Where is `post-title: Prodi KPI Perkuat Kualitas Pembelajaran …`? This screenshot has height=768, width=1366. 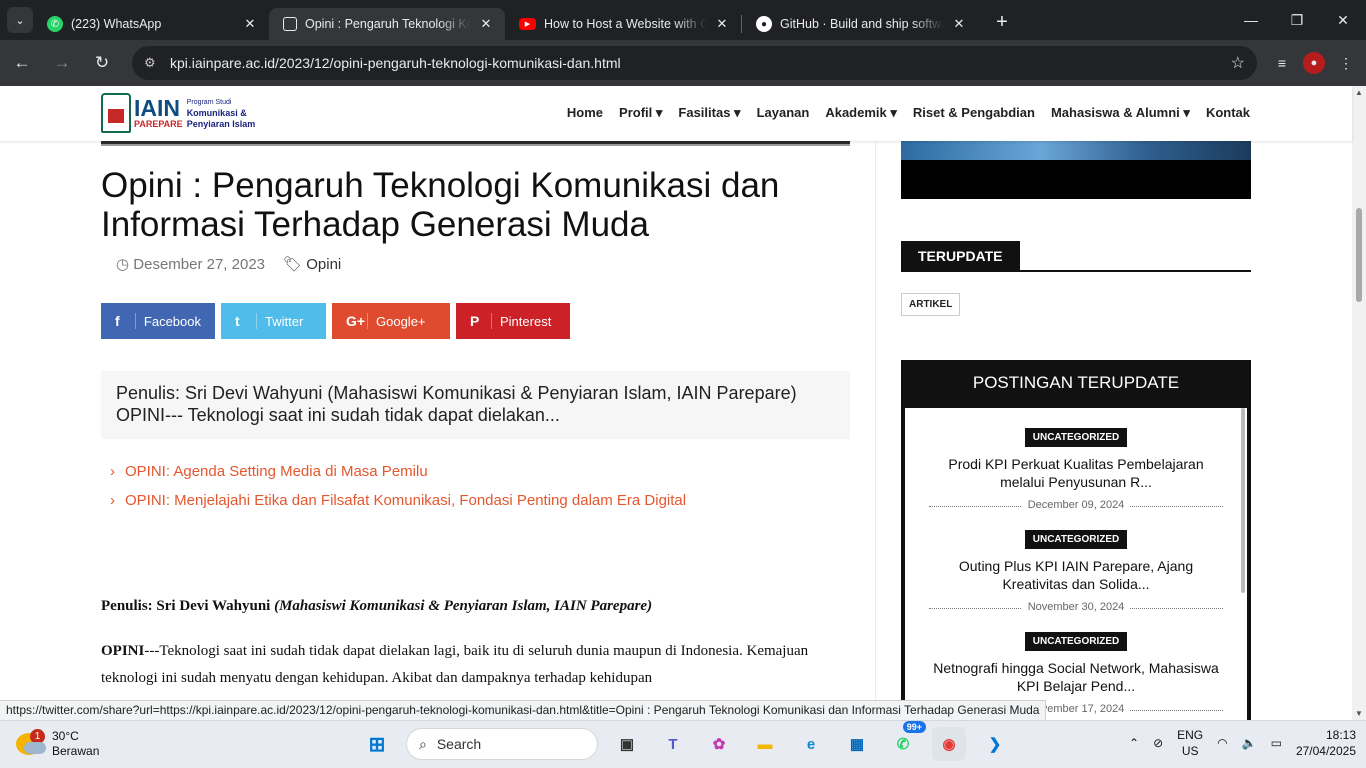
post-title: Prodi KPI Perkuat Kualitas Pembelajaran … is located at coordinates (1076, 473).